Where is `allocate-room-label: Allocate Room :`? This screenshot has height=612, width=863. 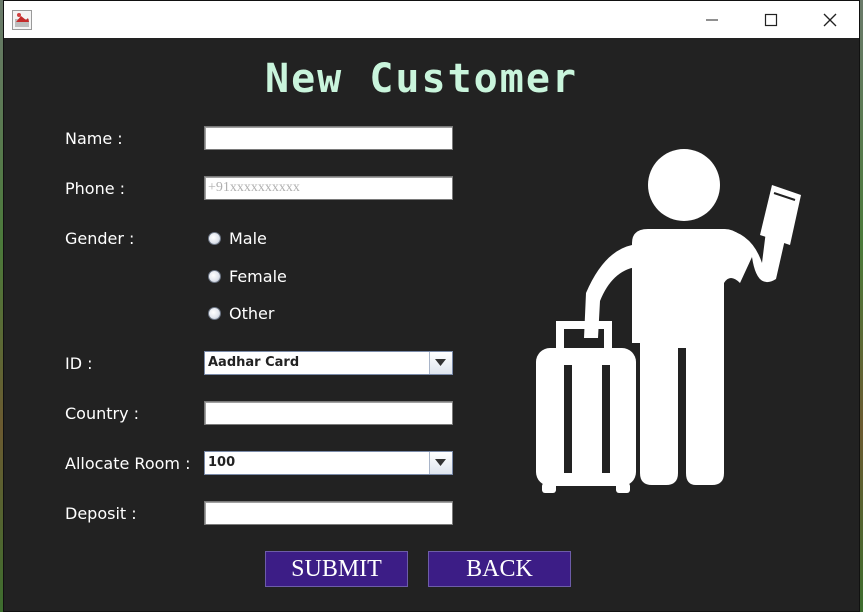
allocate-room-label: Allocate Room : is located at coordinates (128, 463).